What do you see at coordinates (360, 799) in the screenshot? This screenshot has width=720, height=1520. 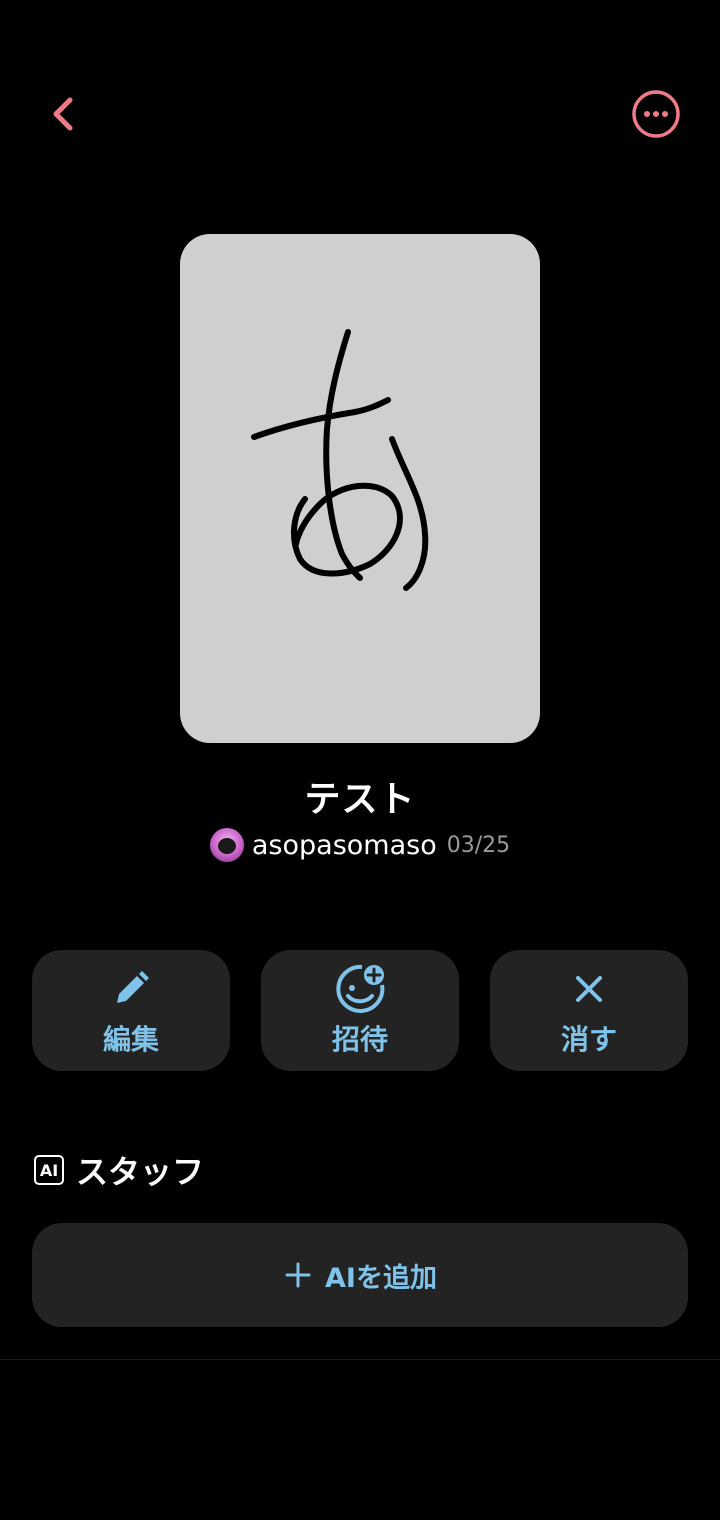 I see `room-title: テスト` at bounding box center [360, 799].